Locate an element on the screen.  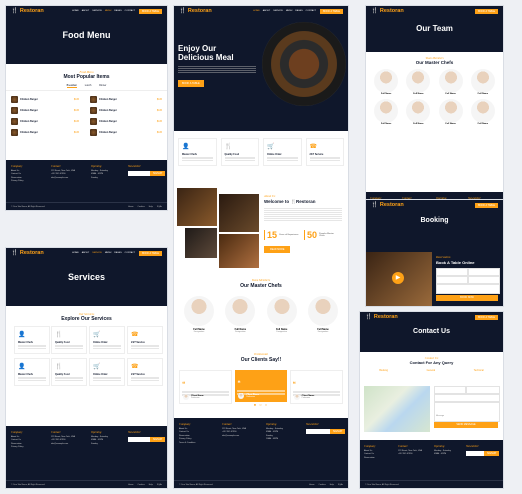
feature-card: 👤 Master Chefs is located at coordinates (197, 152).